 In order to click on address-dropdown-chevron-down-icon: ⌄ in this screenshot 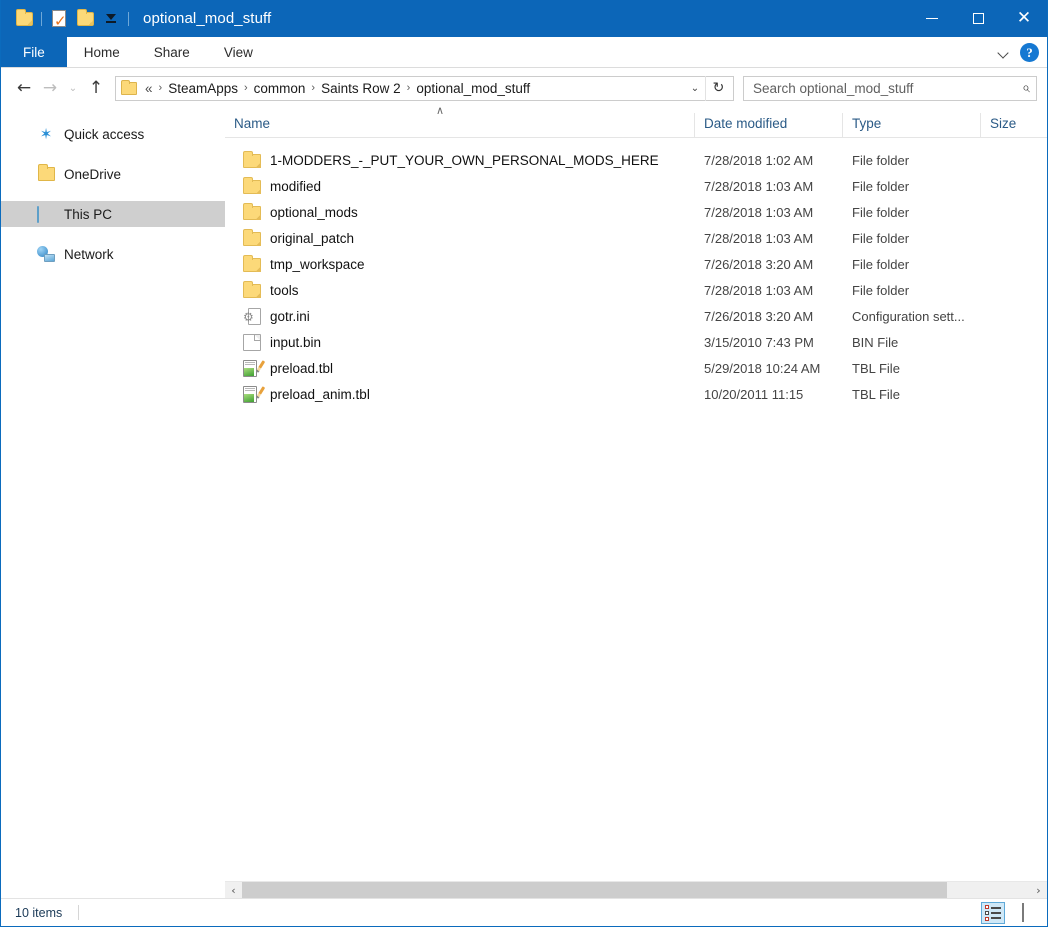, I will do `click(695, 88)`.